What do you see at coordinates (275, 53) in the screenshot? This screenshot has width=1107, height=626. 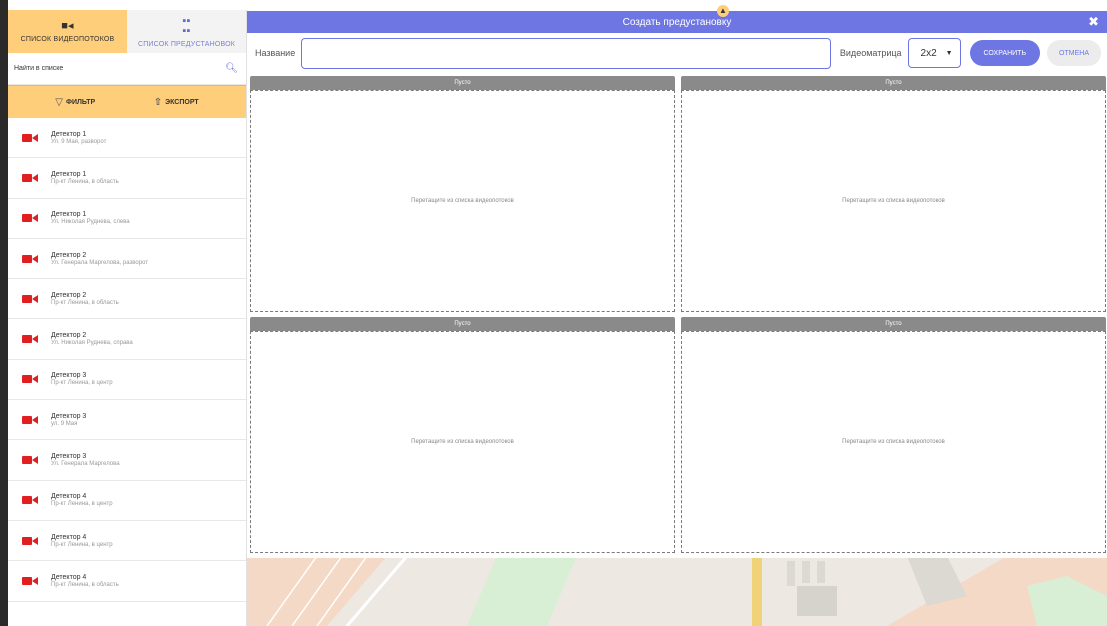 I see `name-label: Название` at bounding box center [275, 53].